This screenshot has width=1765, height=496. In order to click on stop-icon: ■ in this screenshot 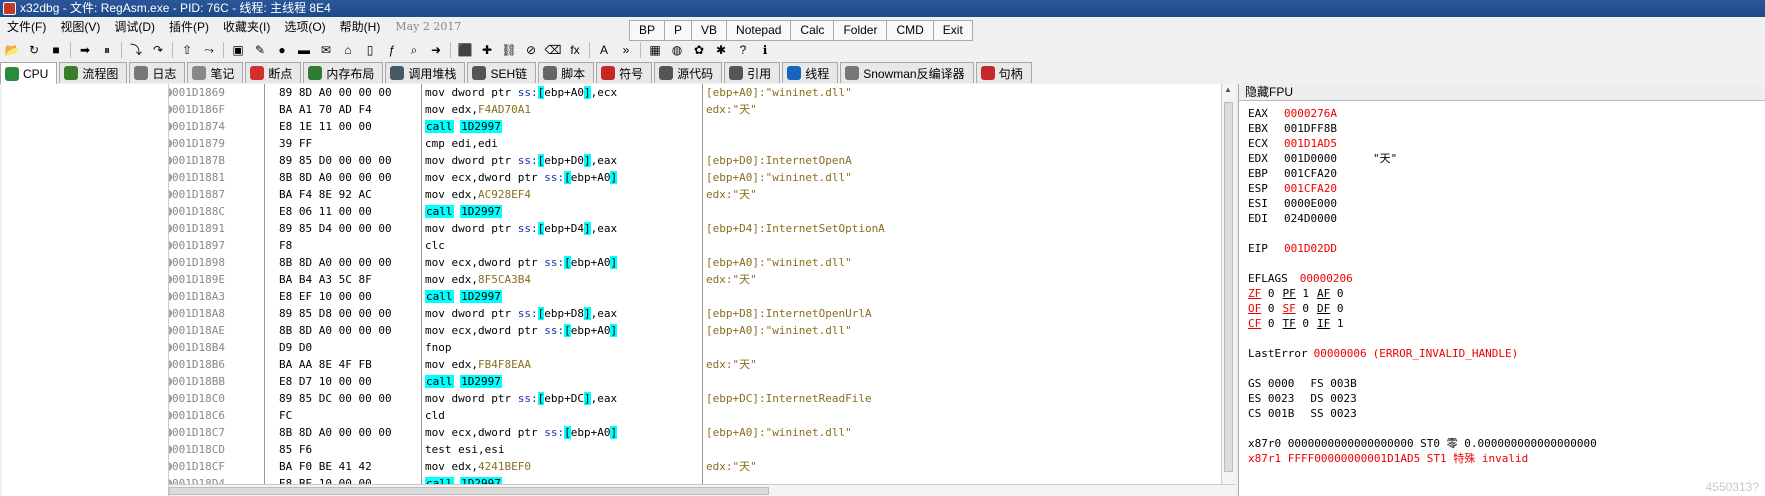, I will do `click(56, 50)`.